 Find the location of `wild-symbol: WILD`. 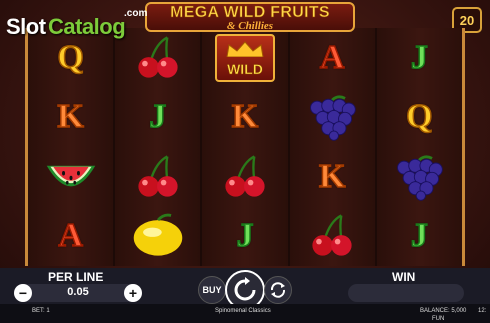

wild-symbol: WILD is located at coordinates (244, 57).